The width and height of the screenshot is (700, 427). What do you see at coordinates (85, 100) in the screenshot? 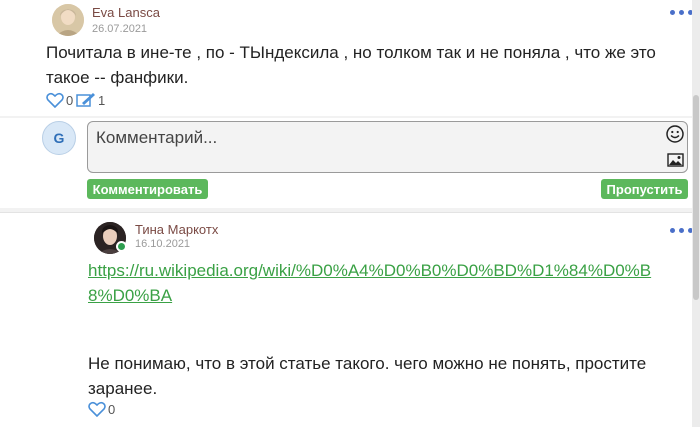
I see `reply-edit-icon` at bounding box center [85, 100].